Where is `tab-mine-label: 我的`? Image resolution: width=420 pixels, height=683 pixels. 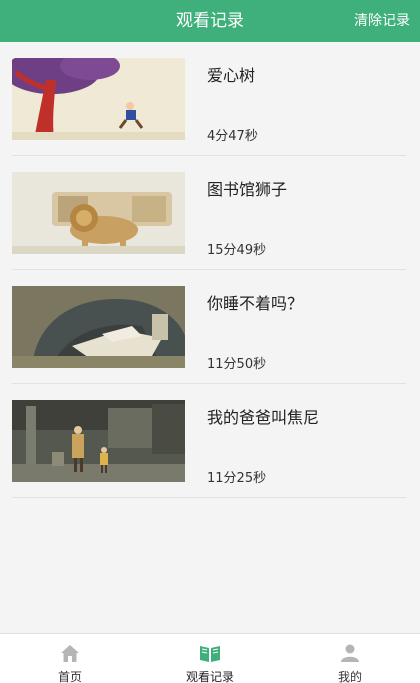 tab-mine-label: 我的 is located at coordinates (349, 676).